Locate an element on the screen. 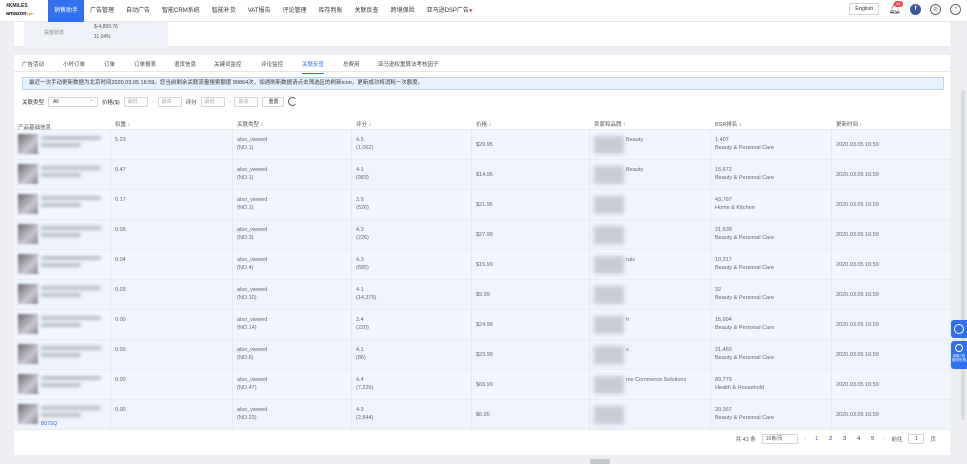  page-size-select: 10条/页 is located at coordinates (779, 439).